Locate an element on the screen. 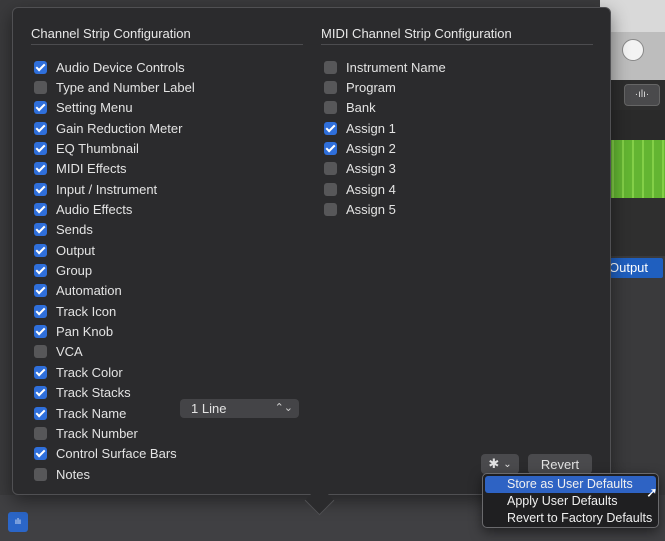 This screenshot has height=541, width=665. menu-item-apply-user-defaults: Apply User Defaults is located at coordinates (570, 501).